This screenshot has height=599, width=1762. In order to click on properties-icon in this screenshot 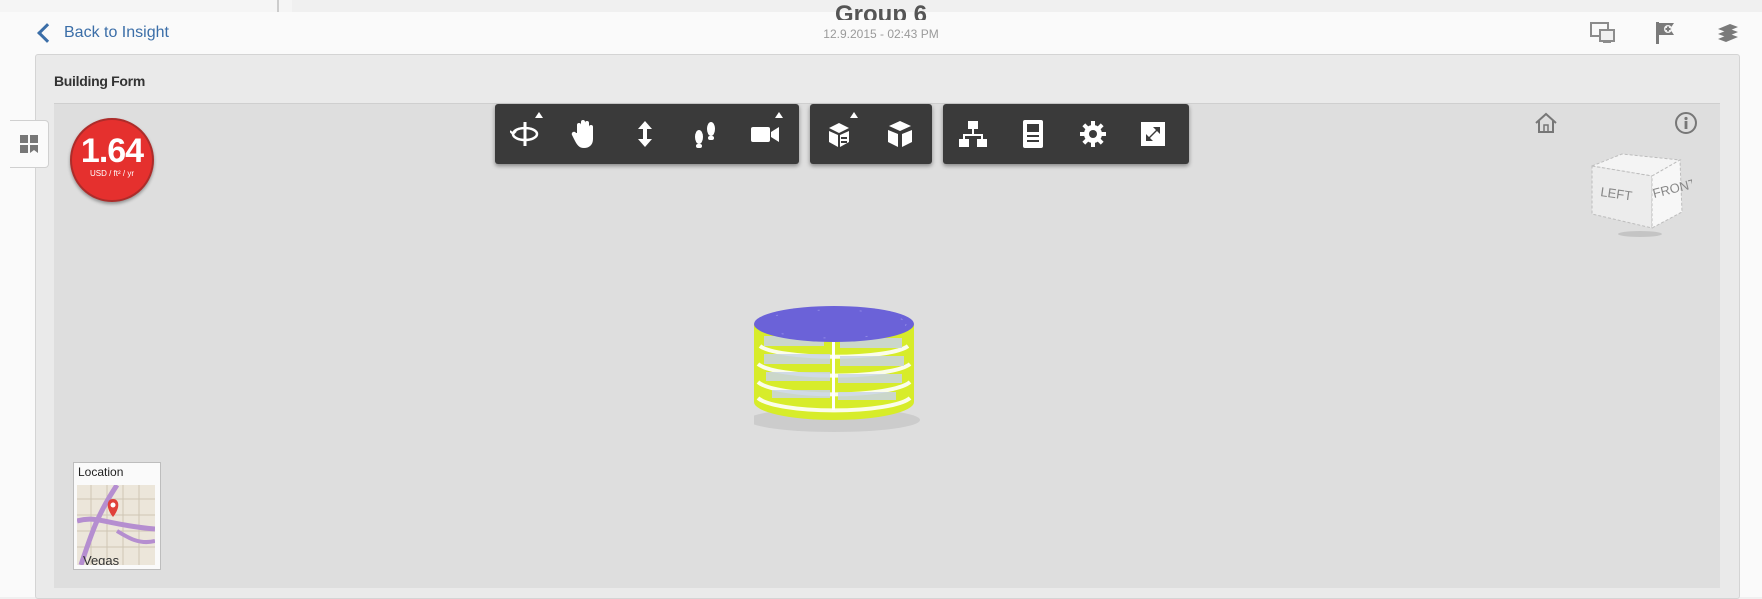, I will do `click(1033, 134)`.